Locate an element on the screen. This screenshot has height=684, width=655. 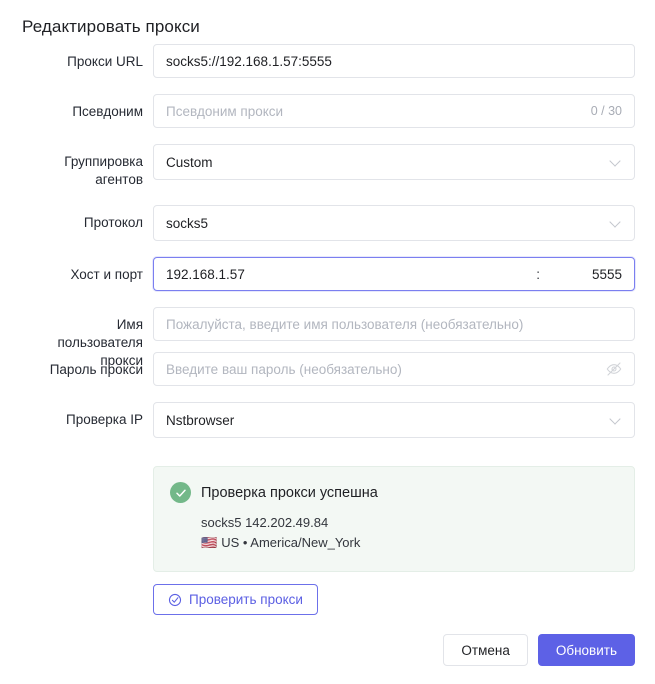
form-row-agent-group: Группировка агентов Custom is located at coordinates (327, 166).